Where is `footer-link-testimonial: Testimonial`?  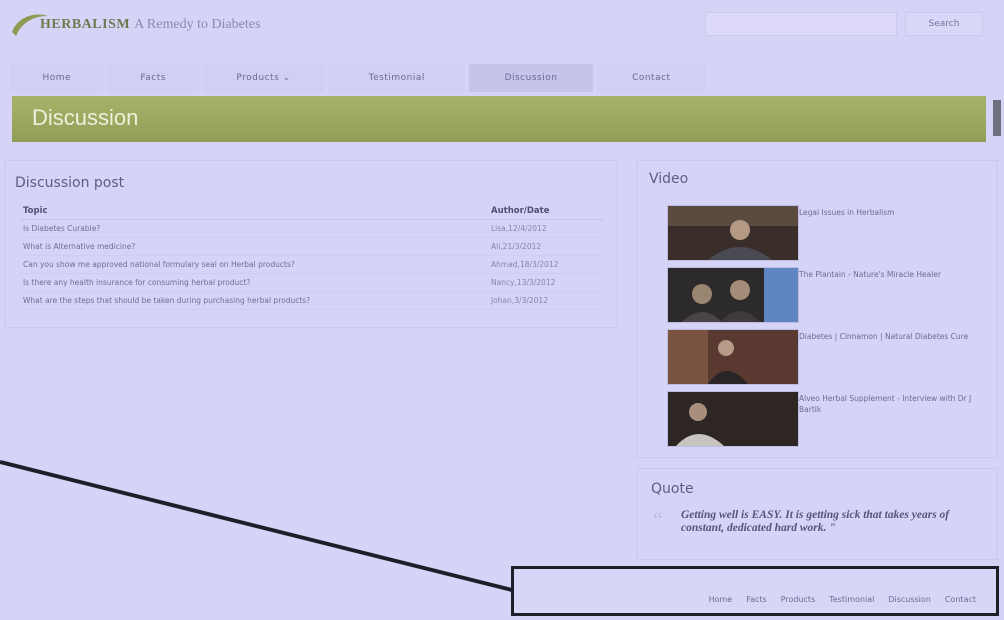
footer-link-testimonial: Testimonial is located at coordinates (851, 599).